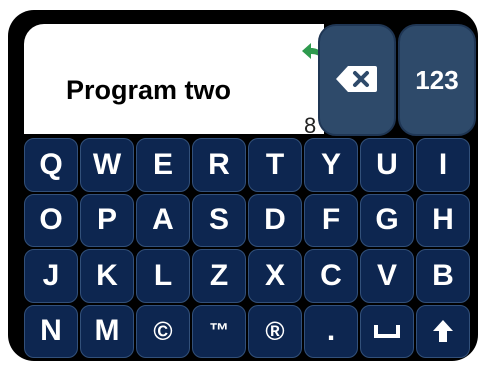 Image resolution: width=486 pixels, height=365 pixels. Describe the element at coordinates (331, 165) in the screenshot. I see `key-y: Y` at that location.